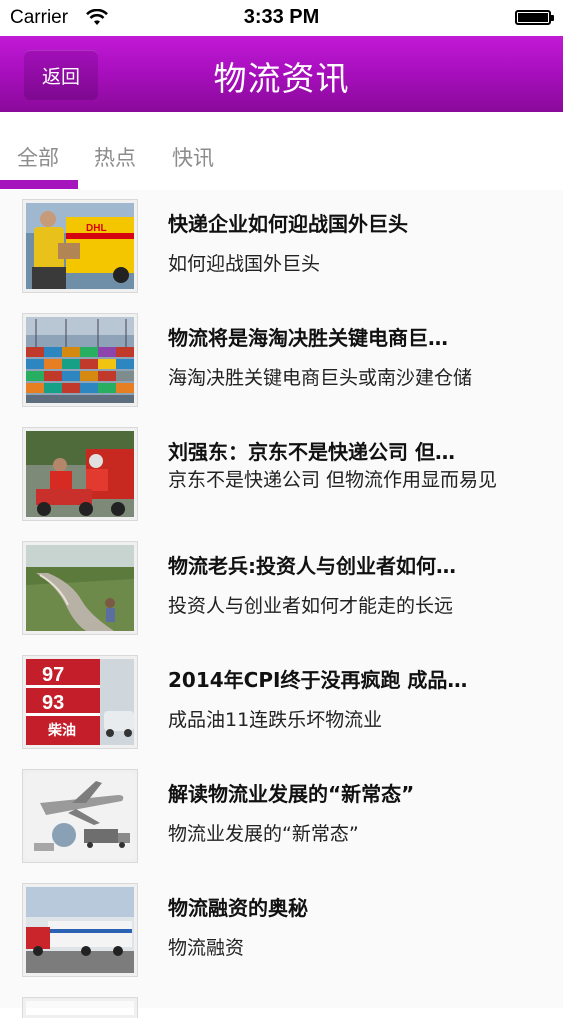  What do you see at coordinates (80, 360) in the screenshot?
I see `container-port-thumbnail` at bounding box center [80, 360].